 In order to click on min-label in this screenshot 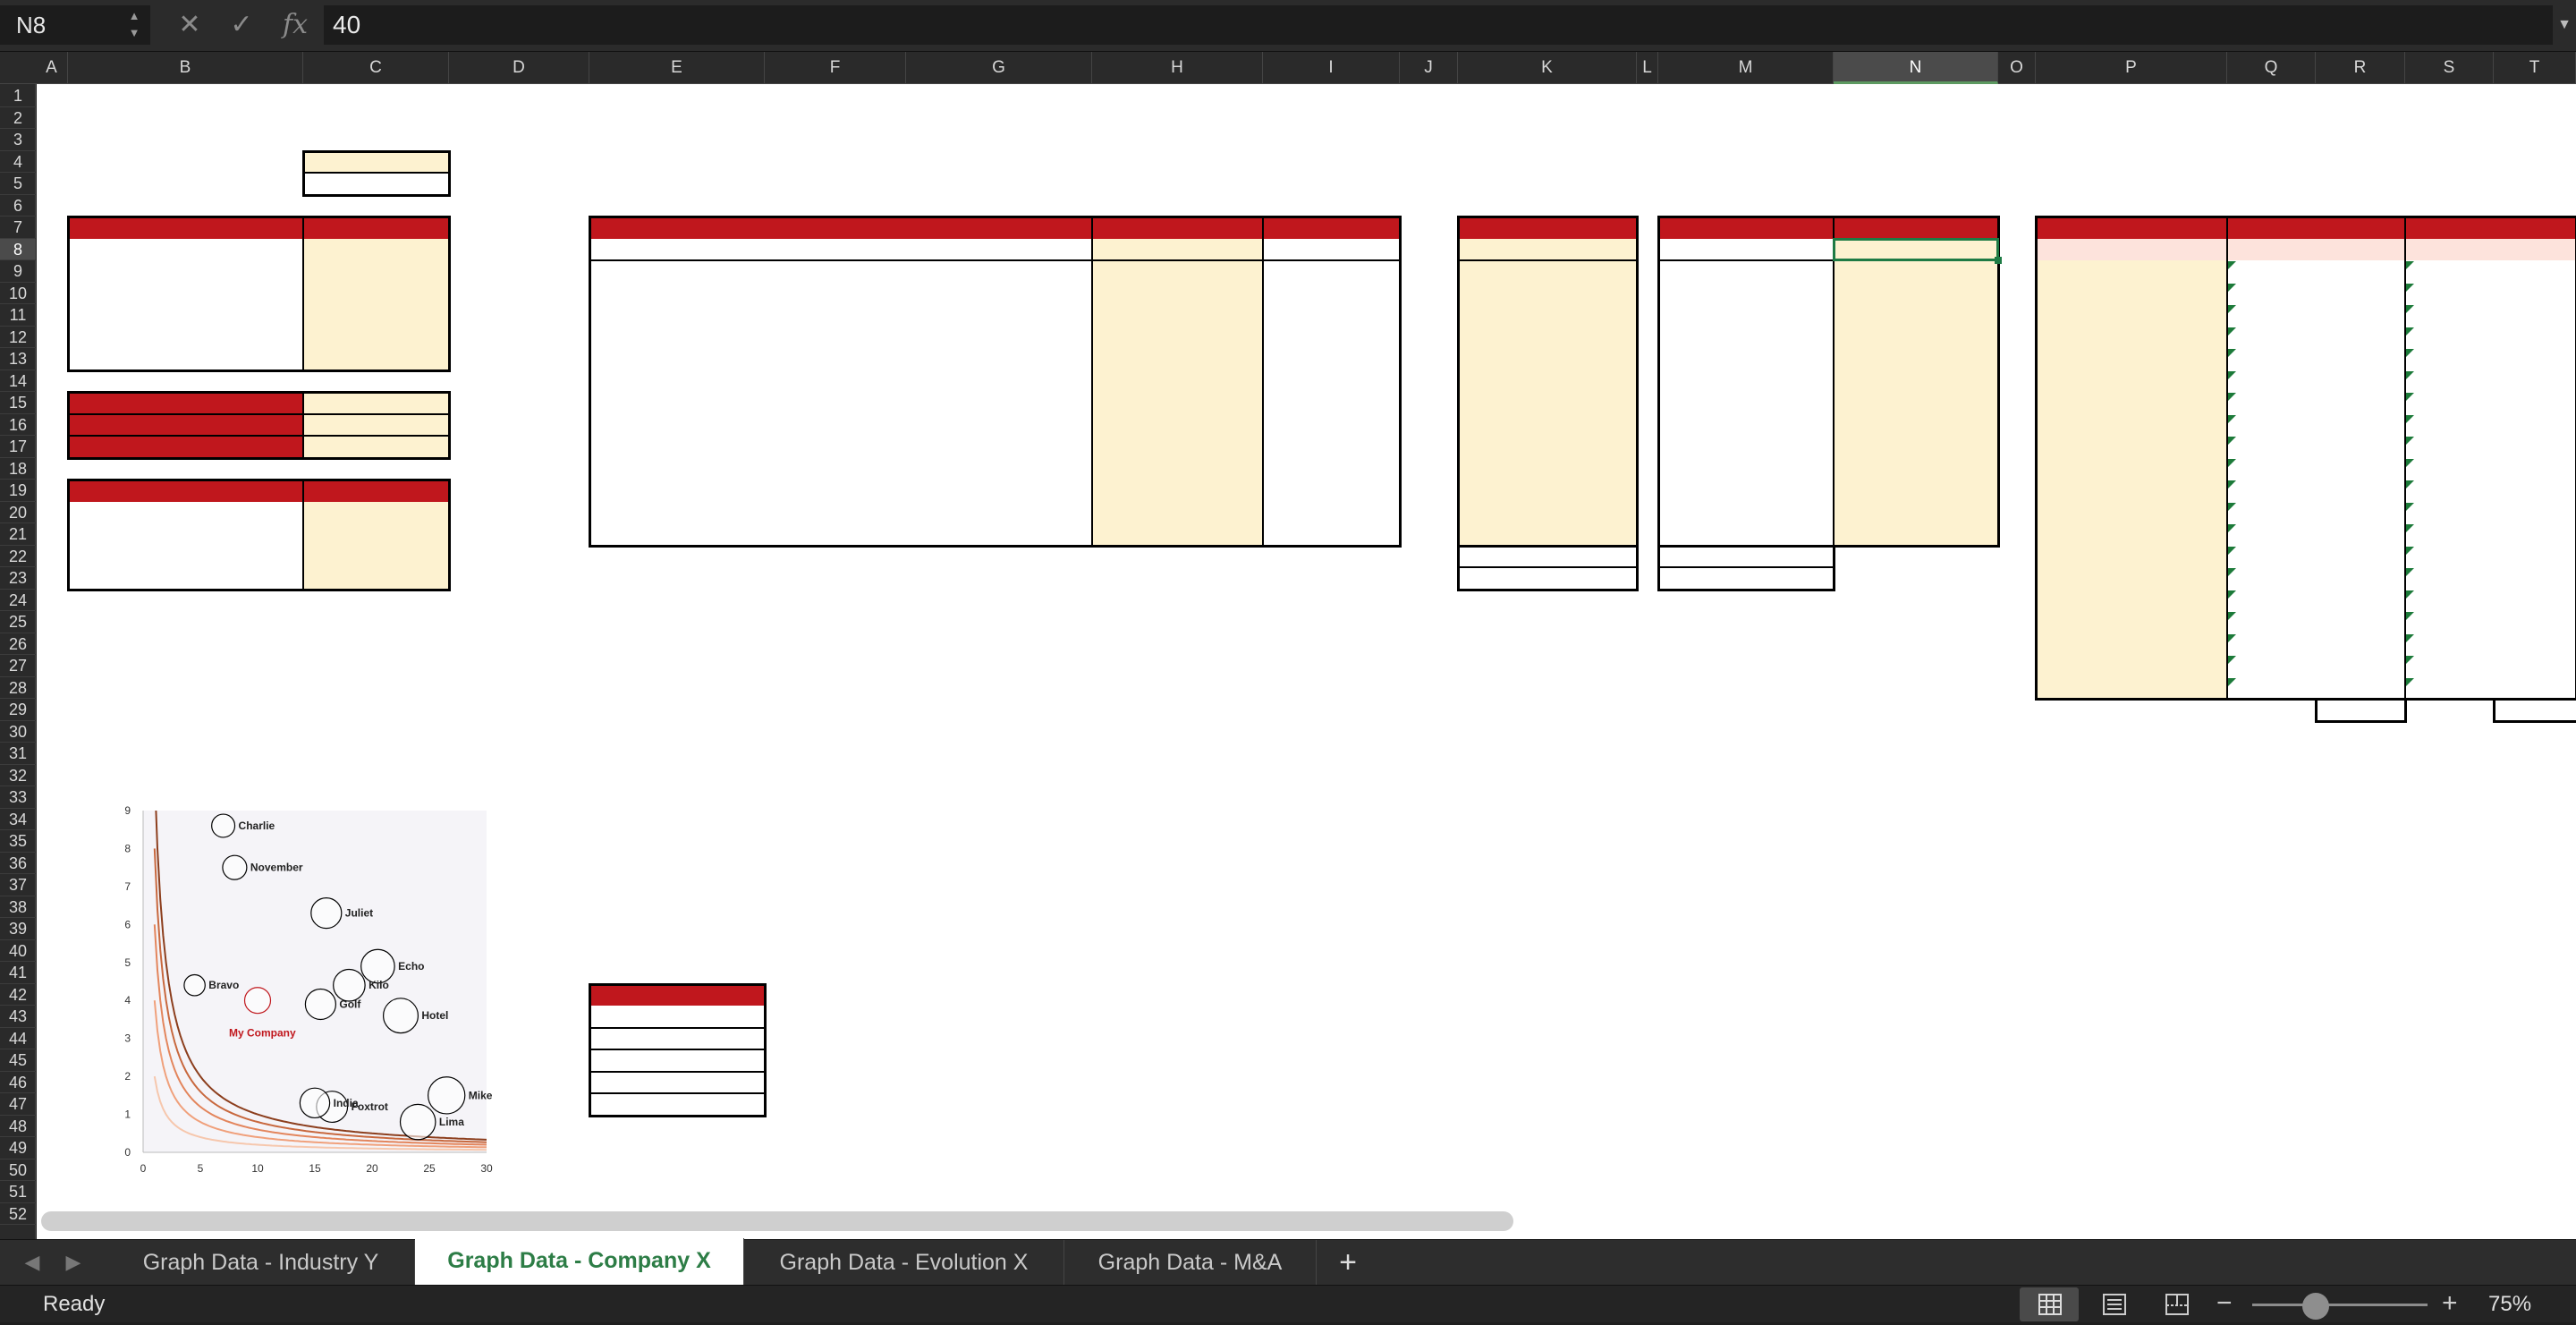, I will do `click(1429, 578)`.